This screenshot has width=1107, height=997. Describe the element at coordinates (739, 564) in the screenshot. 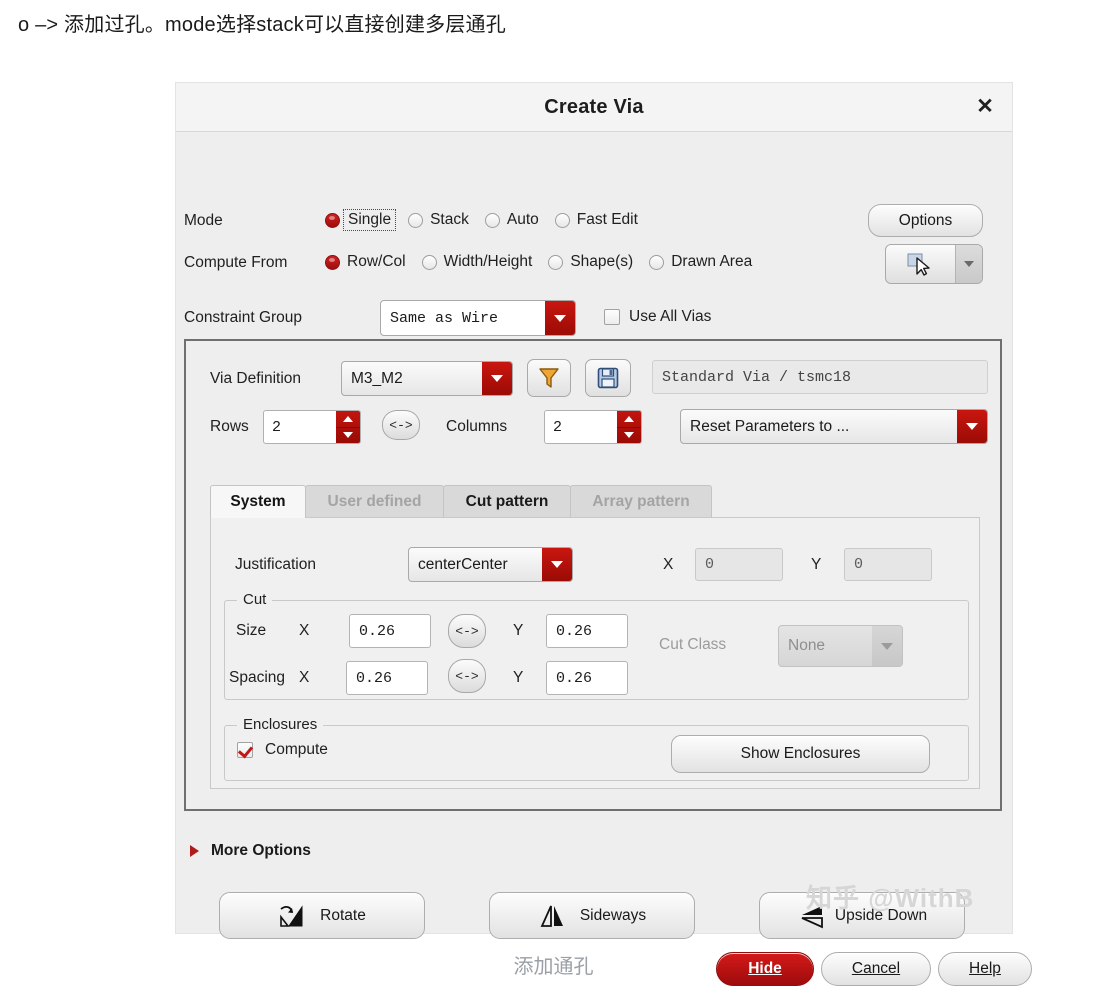

I see `justification-x-input: 0` at that location.